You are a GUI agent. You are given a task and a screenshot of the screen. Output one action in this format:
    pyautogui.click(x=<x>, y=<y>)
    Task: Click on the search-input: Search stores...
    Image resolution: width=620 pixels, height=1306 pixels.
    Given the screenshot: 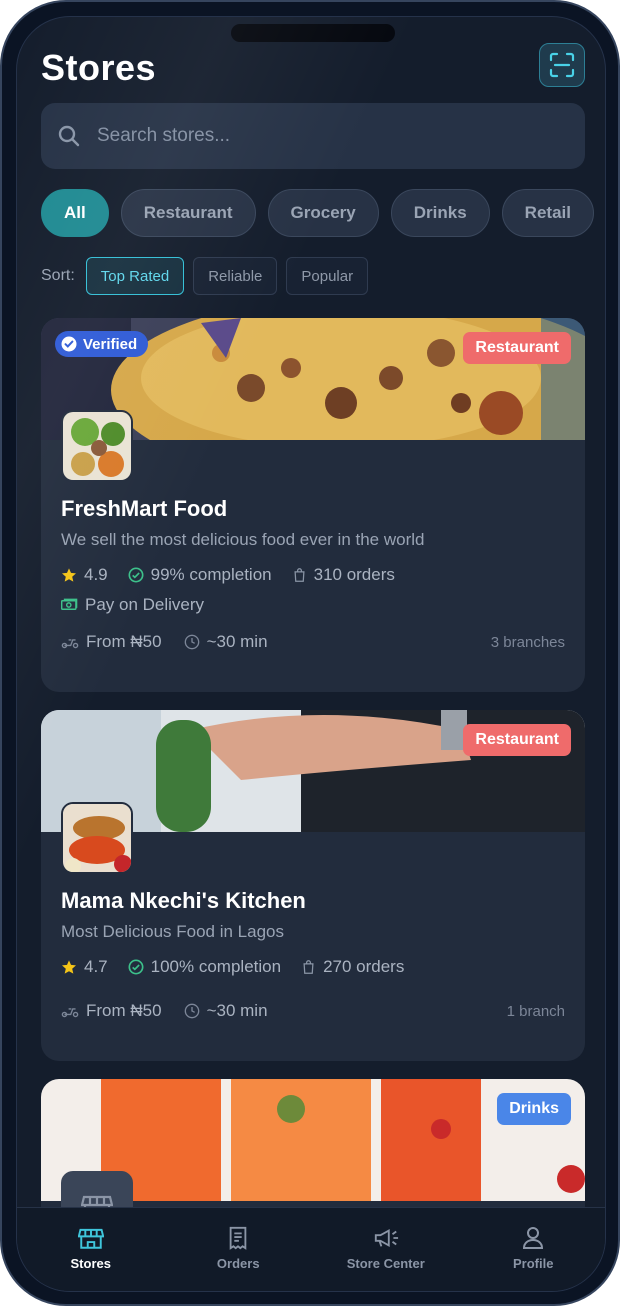 What is the action you would take?
    pyautogui.click(x=163, y=136)
    